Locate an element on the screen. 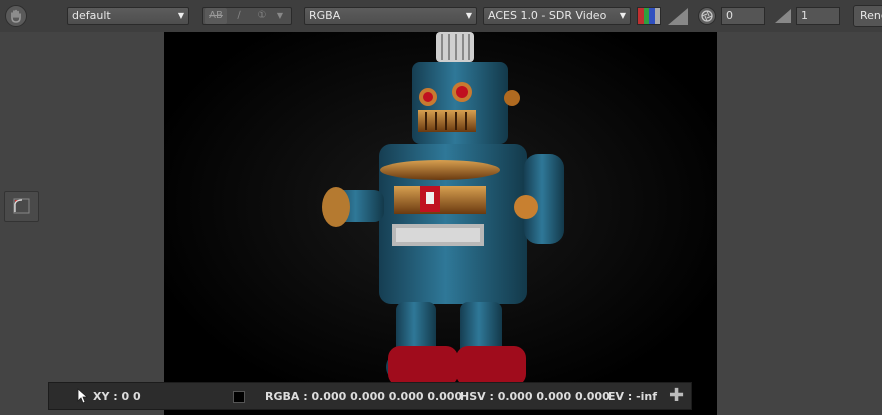 This screenshot has width=882, height=415. channel-select: RGBA ▼ is located at coordinates (390, 16).